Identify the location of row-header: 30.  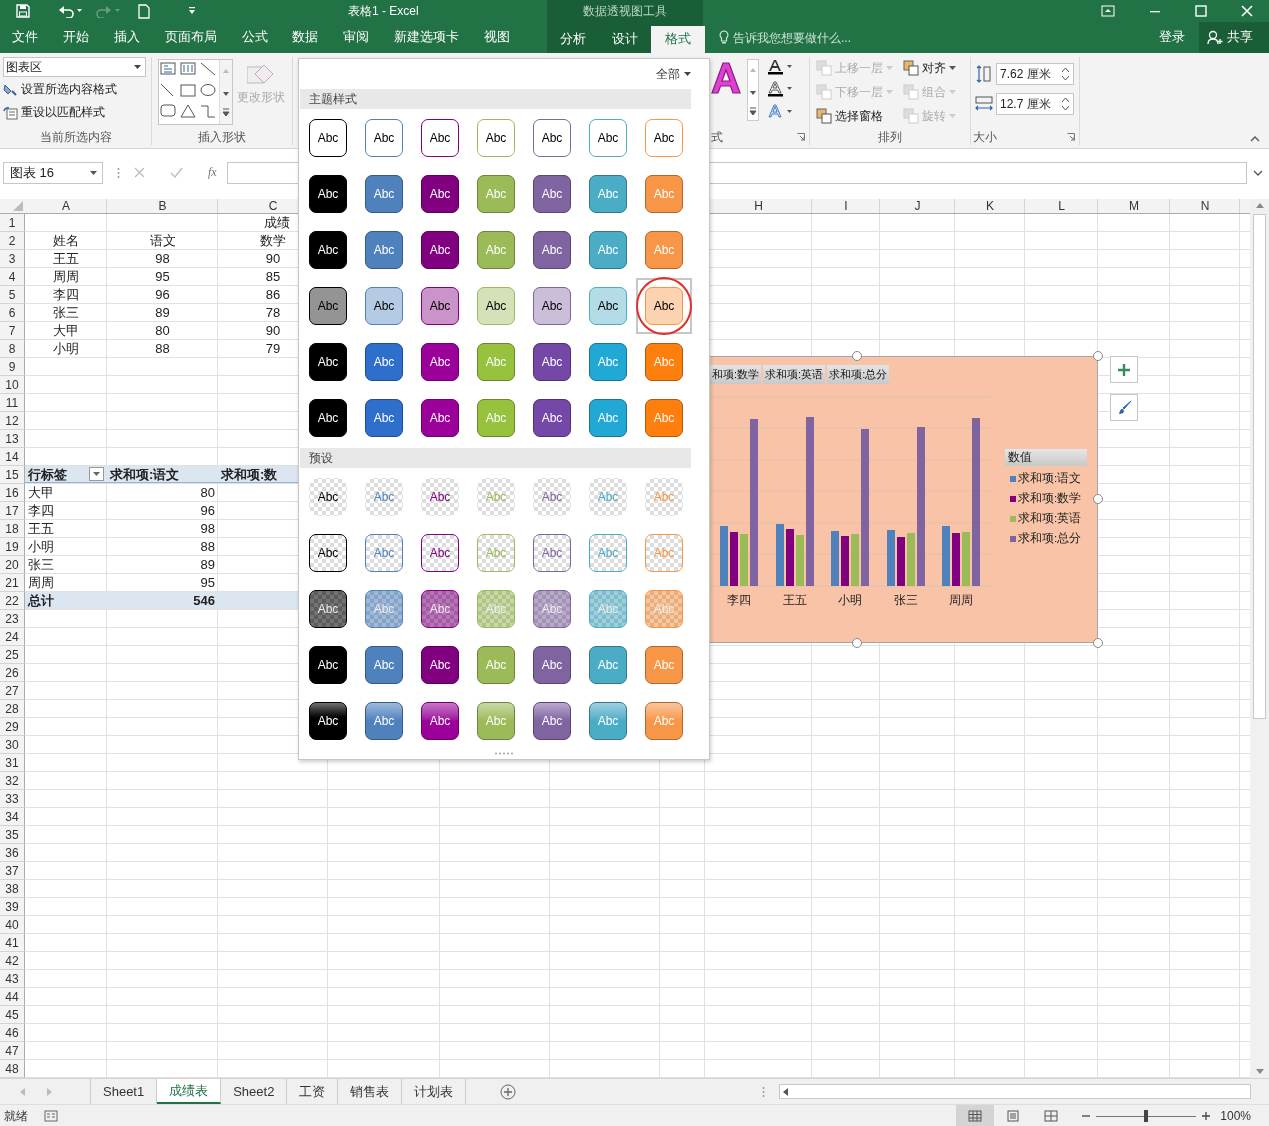
(12, 745).